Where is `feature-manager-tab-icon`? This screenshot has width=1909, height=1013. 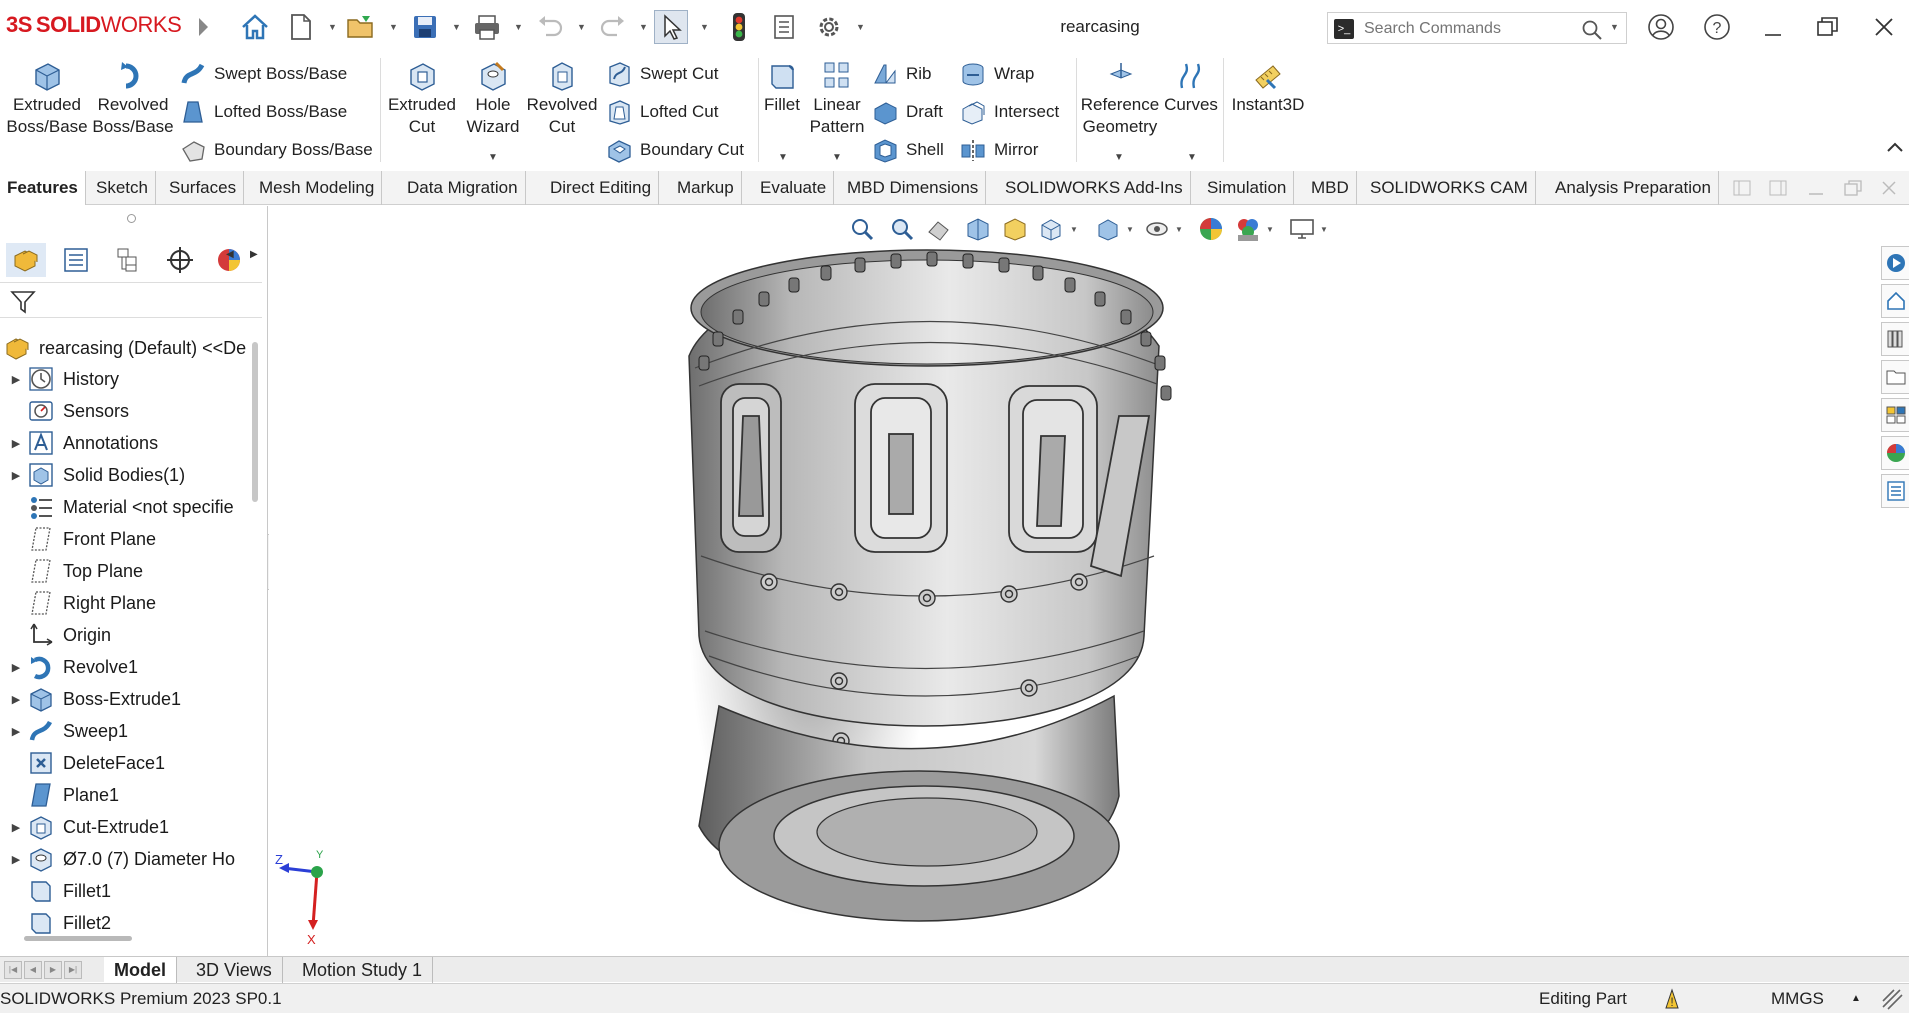 feature-manager-tab-icon is located at coordinates (26, 260).